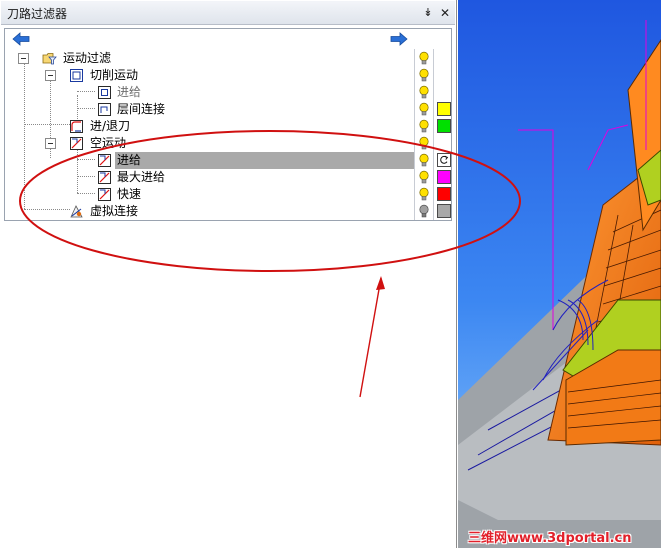  Describe the element at coordinates (228, 211) in the screenshot. I see `tree-row-virtual-link: 虚拟连接` at that location.